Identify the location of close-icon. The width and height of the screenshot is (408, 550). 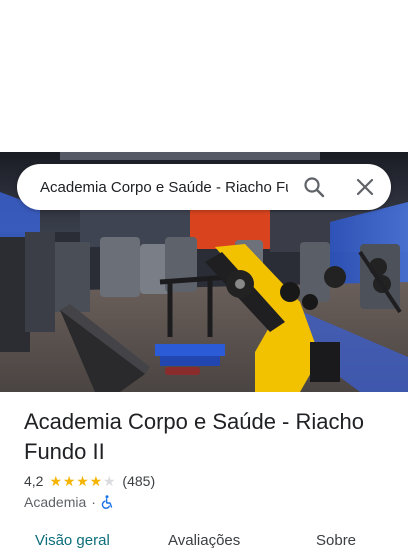
(365, 187).